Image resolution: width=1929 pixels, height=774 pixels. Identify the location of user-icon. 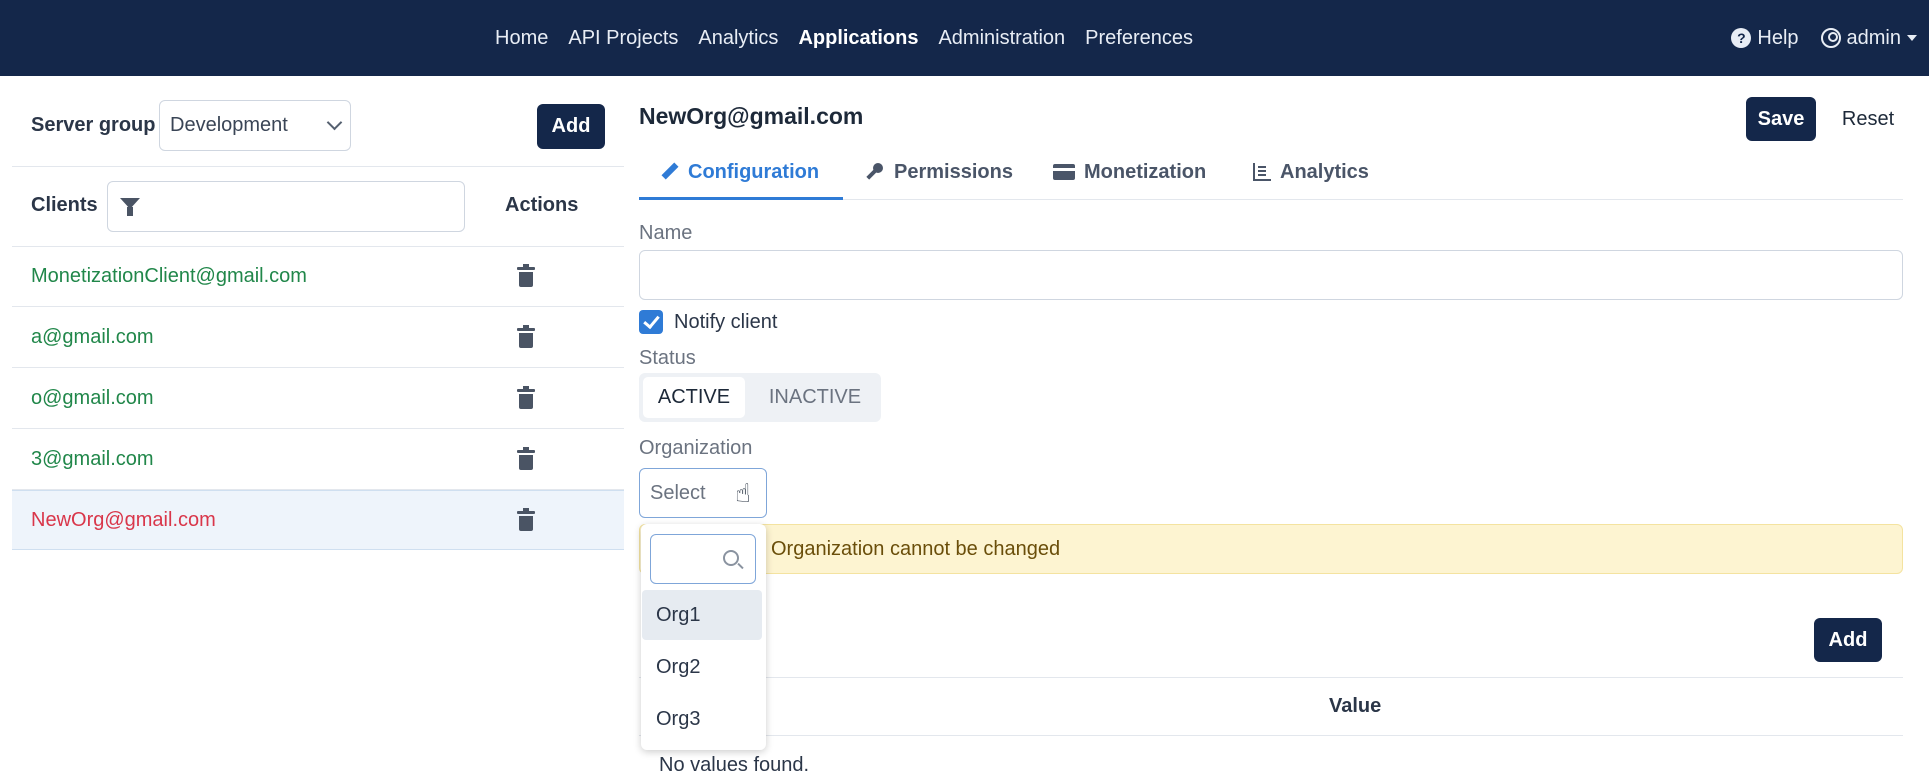
(1830, 38).